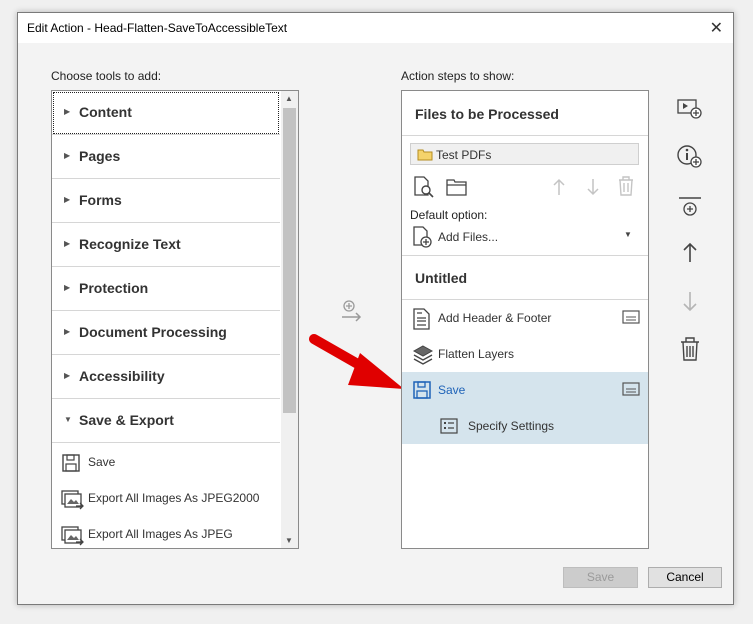 This screenshot has width=753, height=624. I want to click on scroll-down-icon: ▼, so click(289, 540).